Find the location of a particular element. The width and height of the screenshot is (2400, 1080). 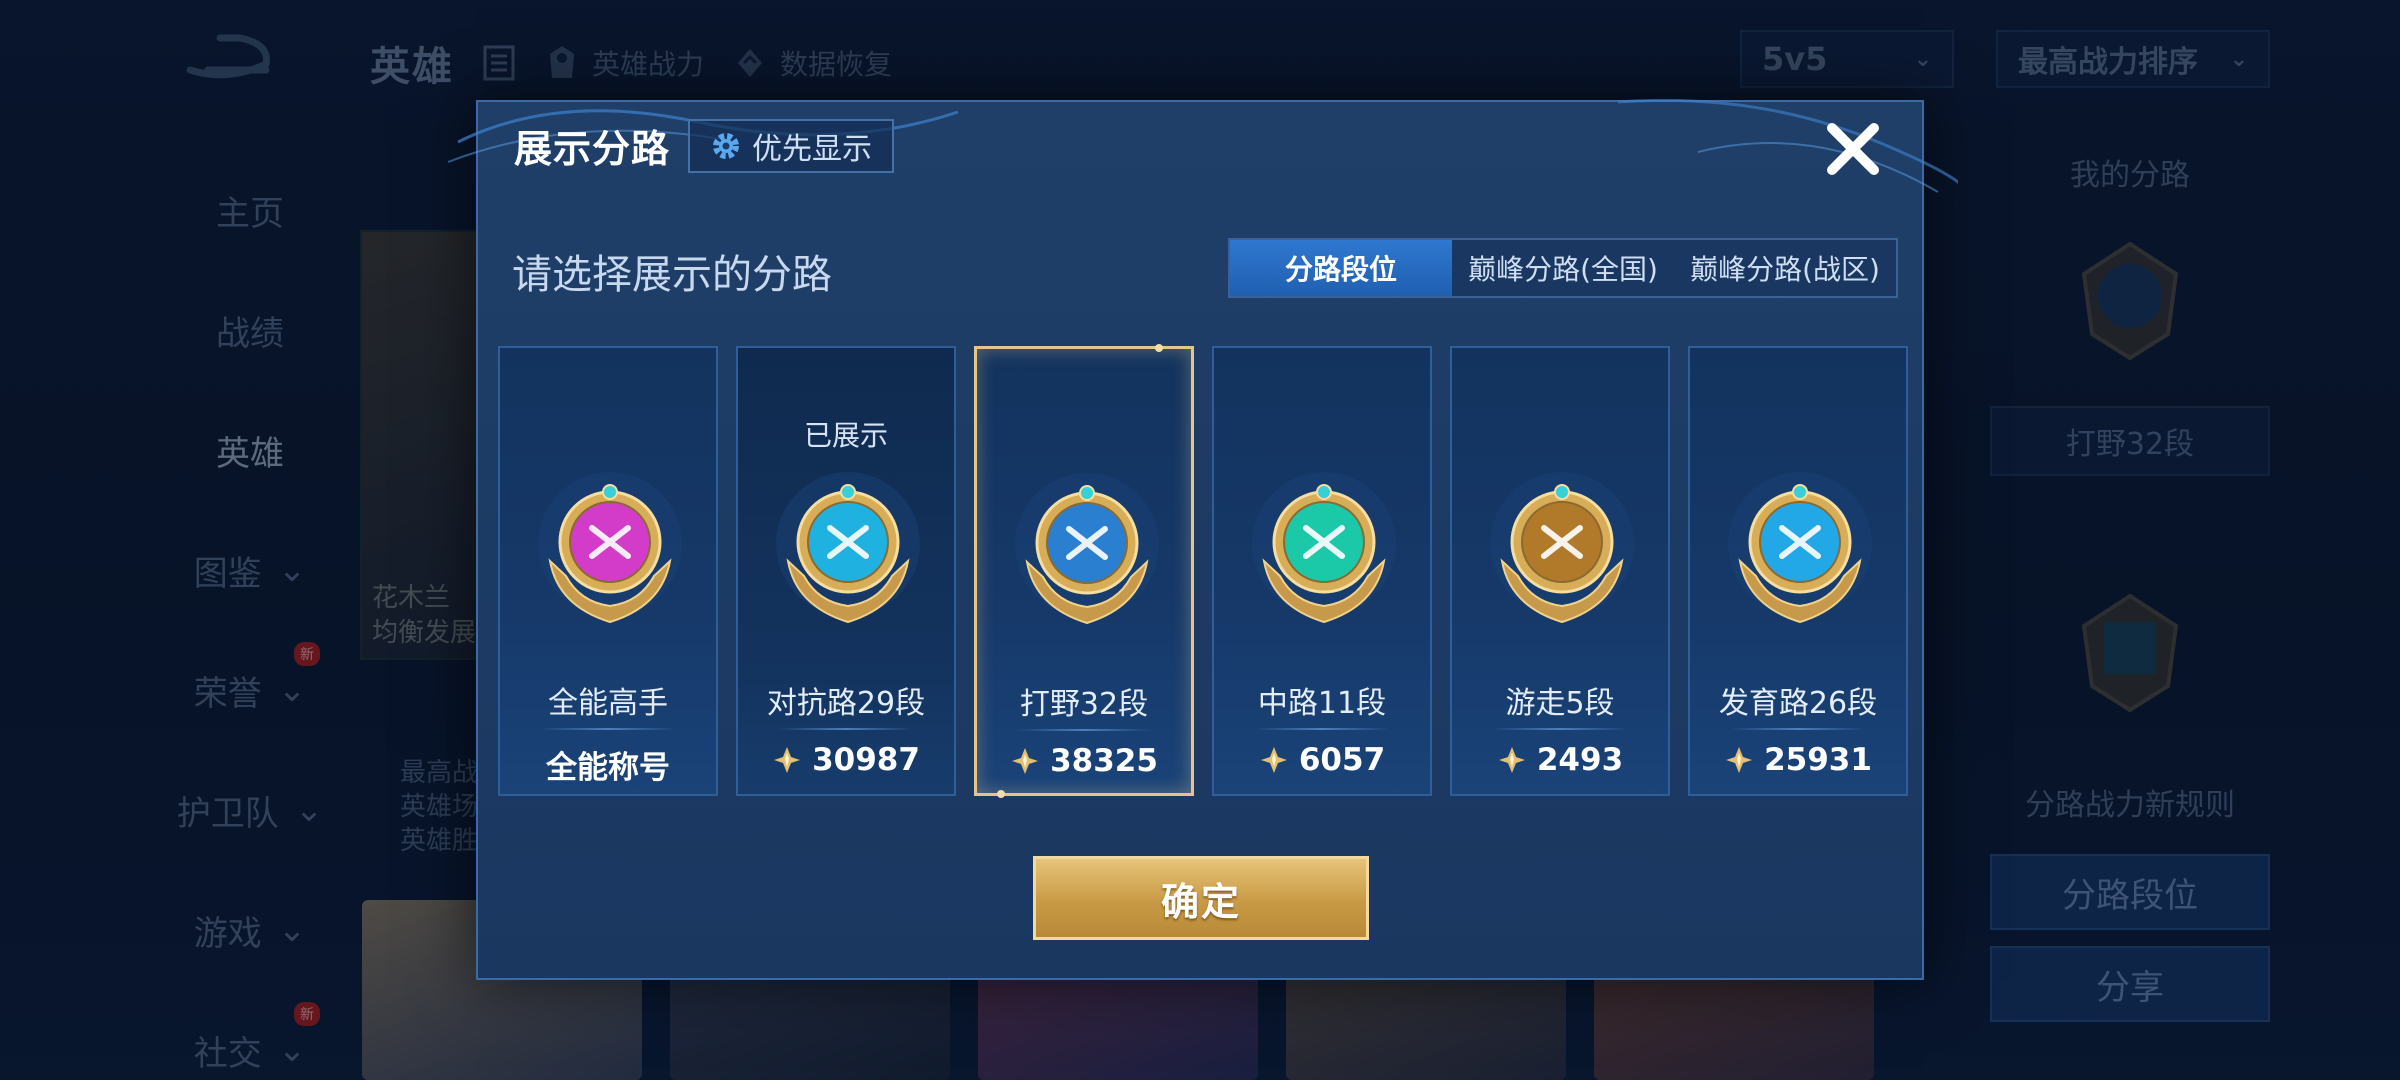

tab-lane-rank: 分路段位 is located at coordinates (1341, 268).